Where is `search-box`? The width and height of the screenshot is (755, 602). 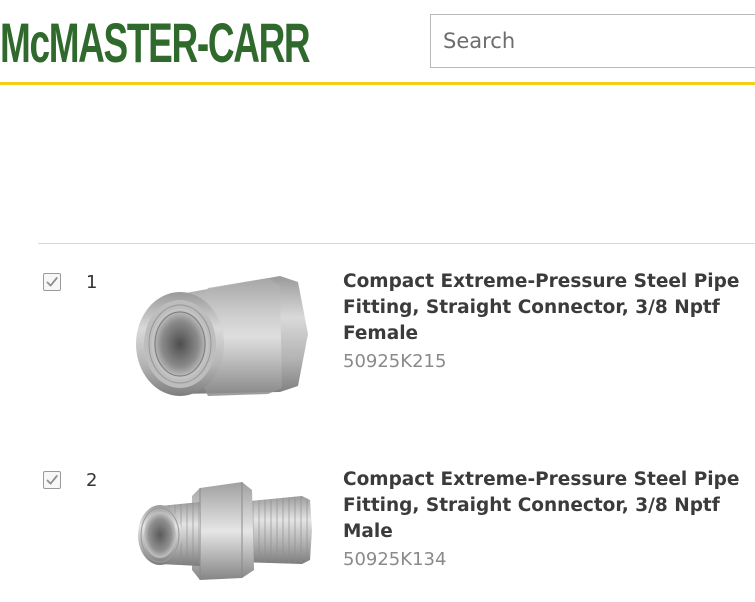
search-box is located at coordinates (592, 41).